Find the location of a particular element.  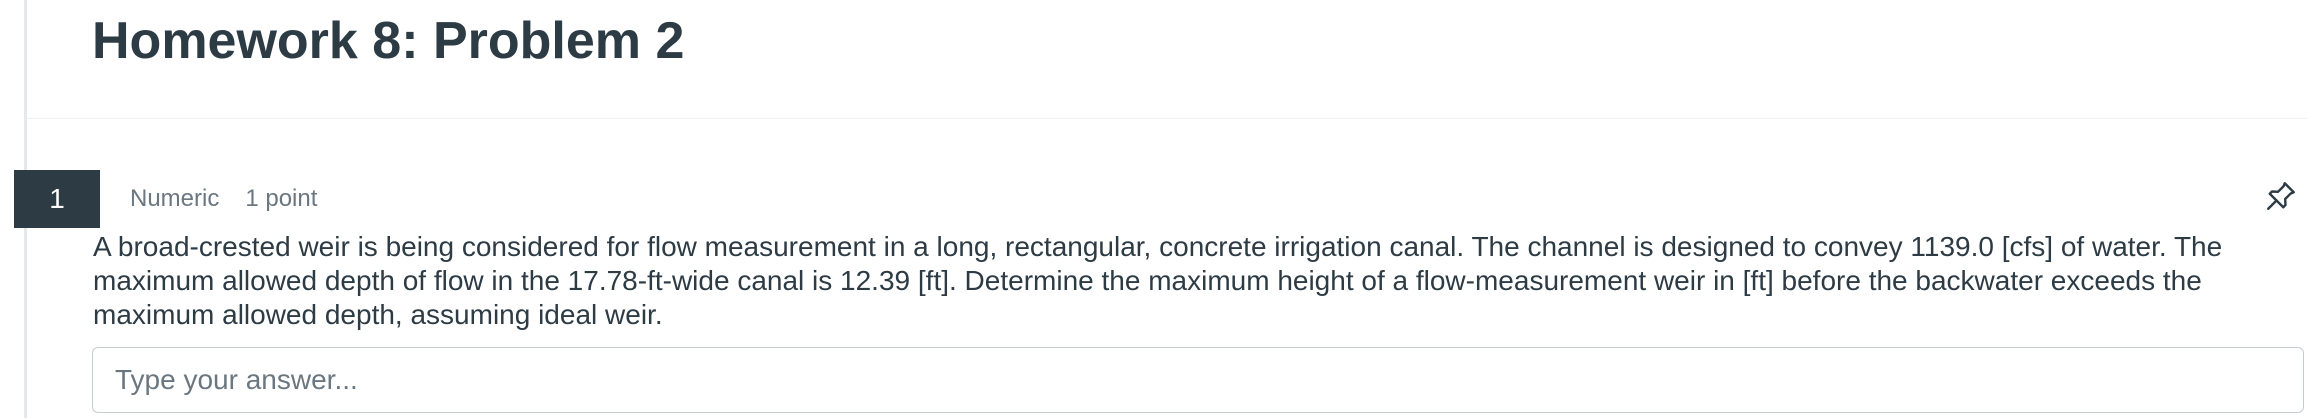

header-divider is located at coordinates (1167, 118).